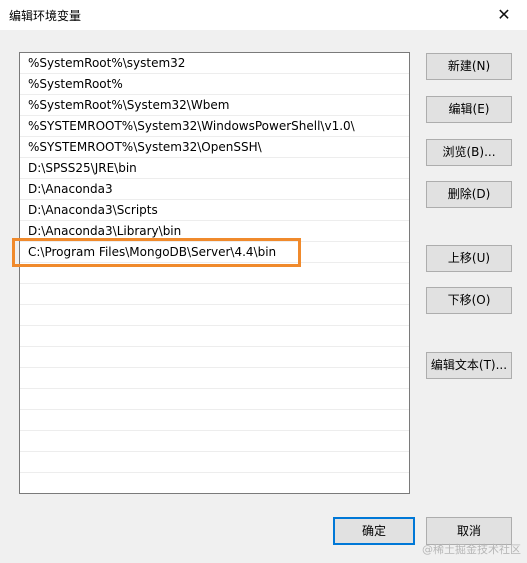  Describe the element at coordinates (469, 109) in the screenshot. I see `edit-button: 编辑(E)` at that location.